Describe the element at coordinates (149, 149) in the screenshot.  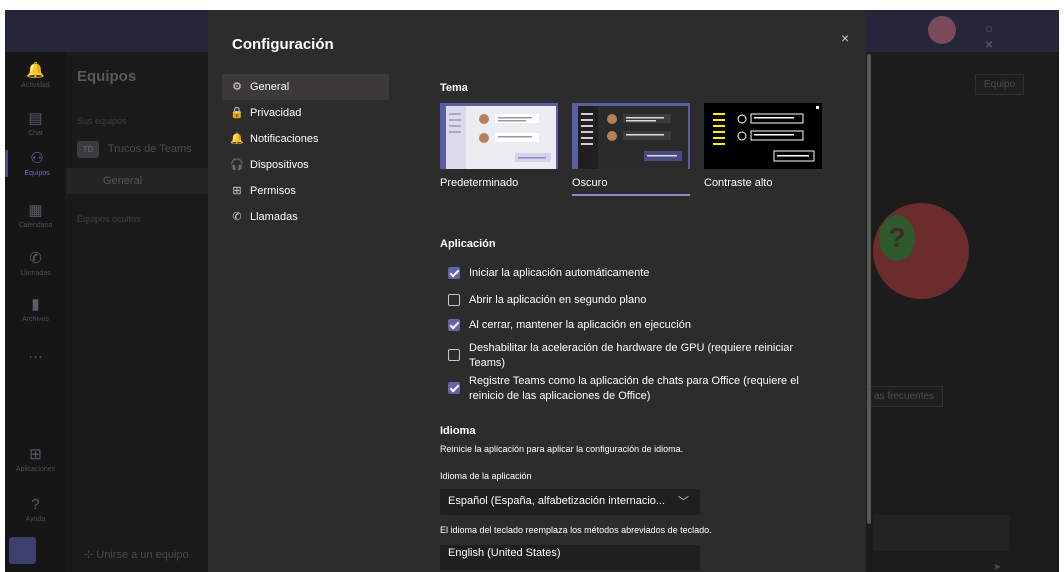
I see `team-name: Trucos de Teams` at that location.